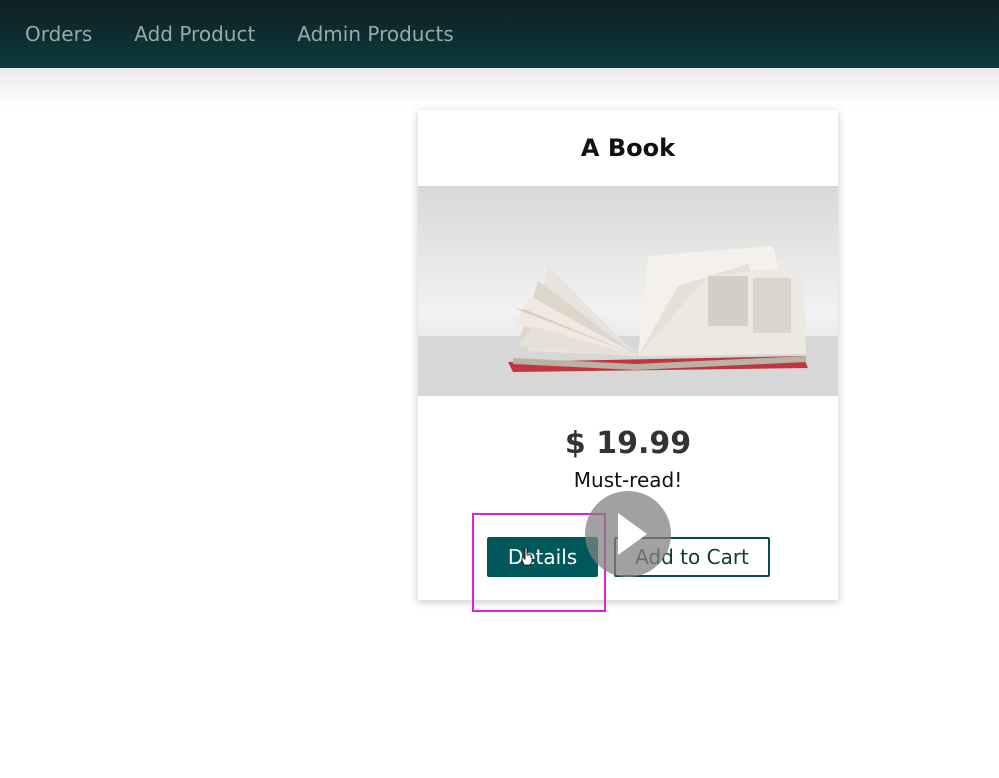 The width and height of the screenshot is (999, 778). I want to click on product-price: $ 19.99, so click(628, 443).